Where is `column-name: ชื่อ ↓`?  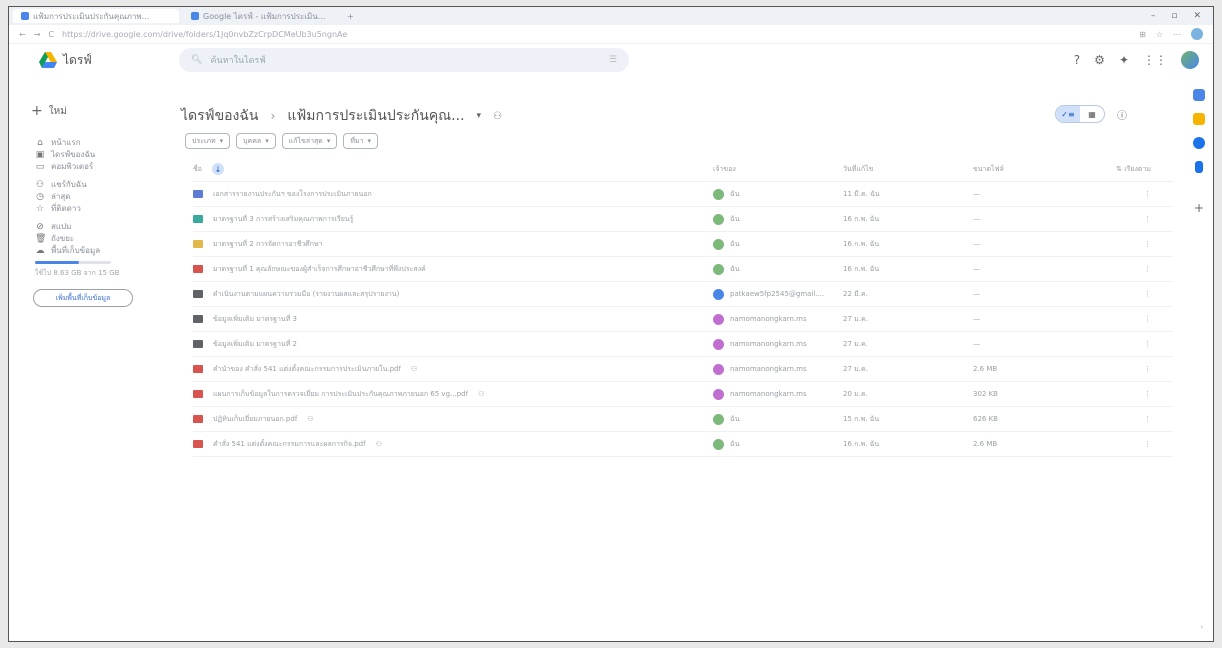
column-name: ชื่อ ↓ is located at coordinates (453, 169).